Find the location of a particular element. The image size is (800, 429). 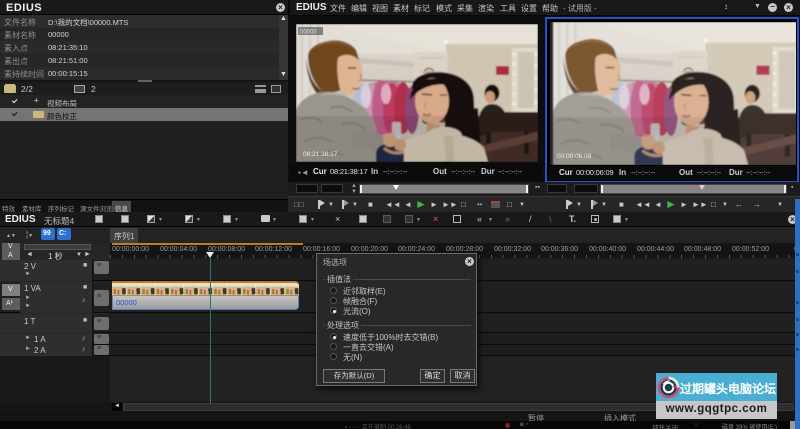

svg-text: 08:21:38:17 is located at coordinates (320, 154).